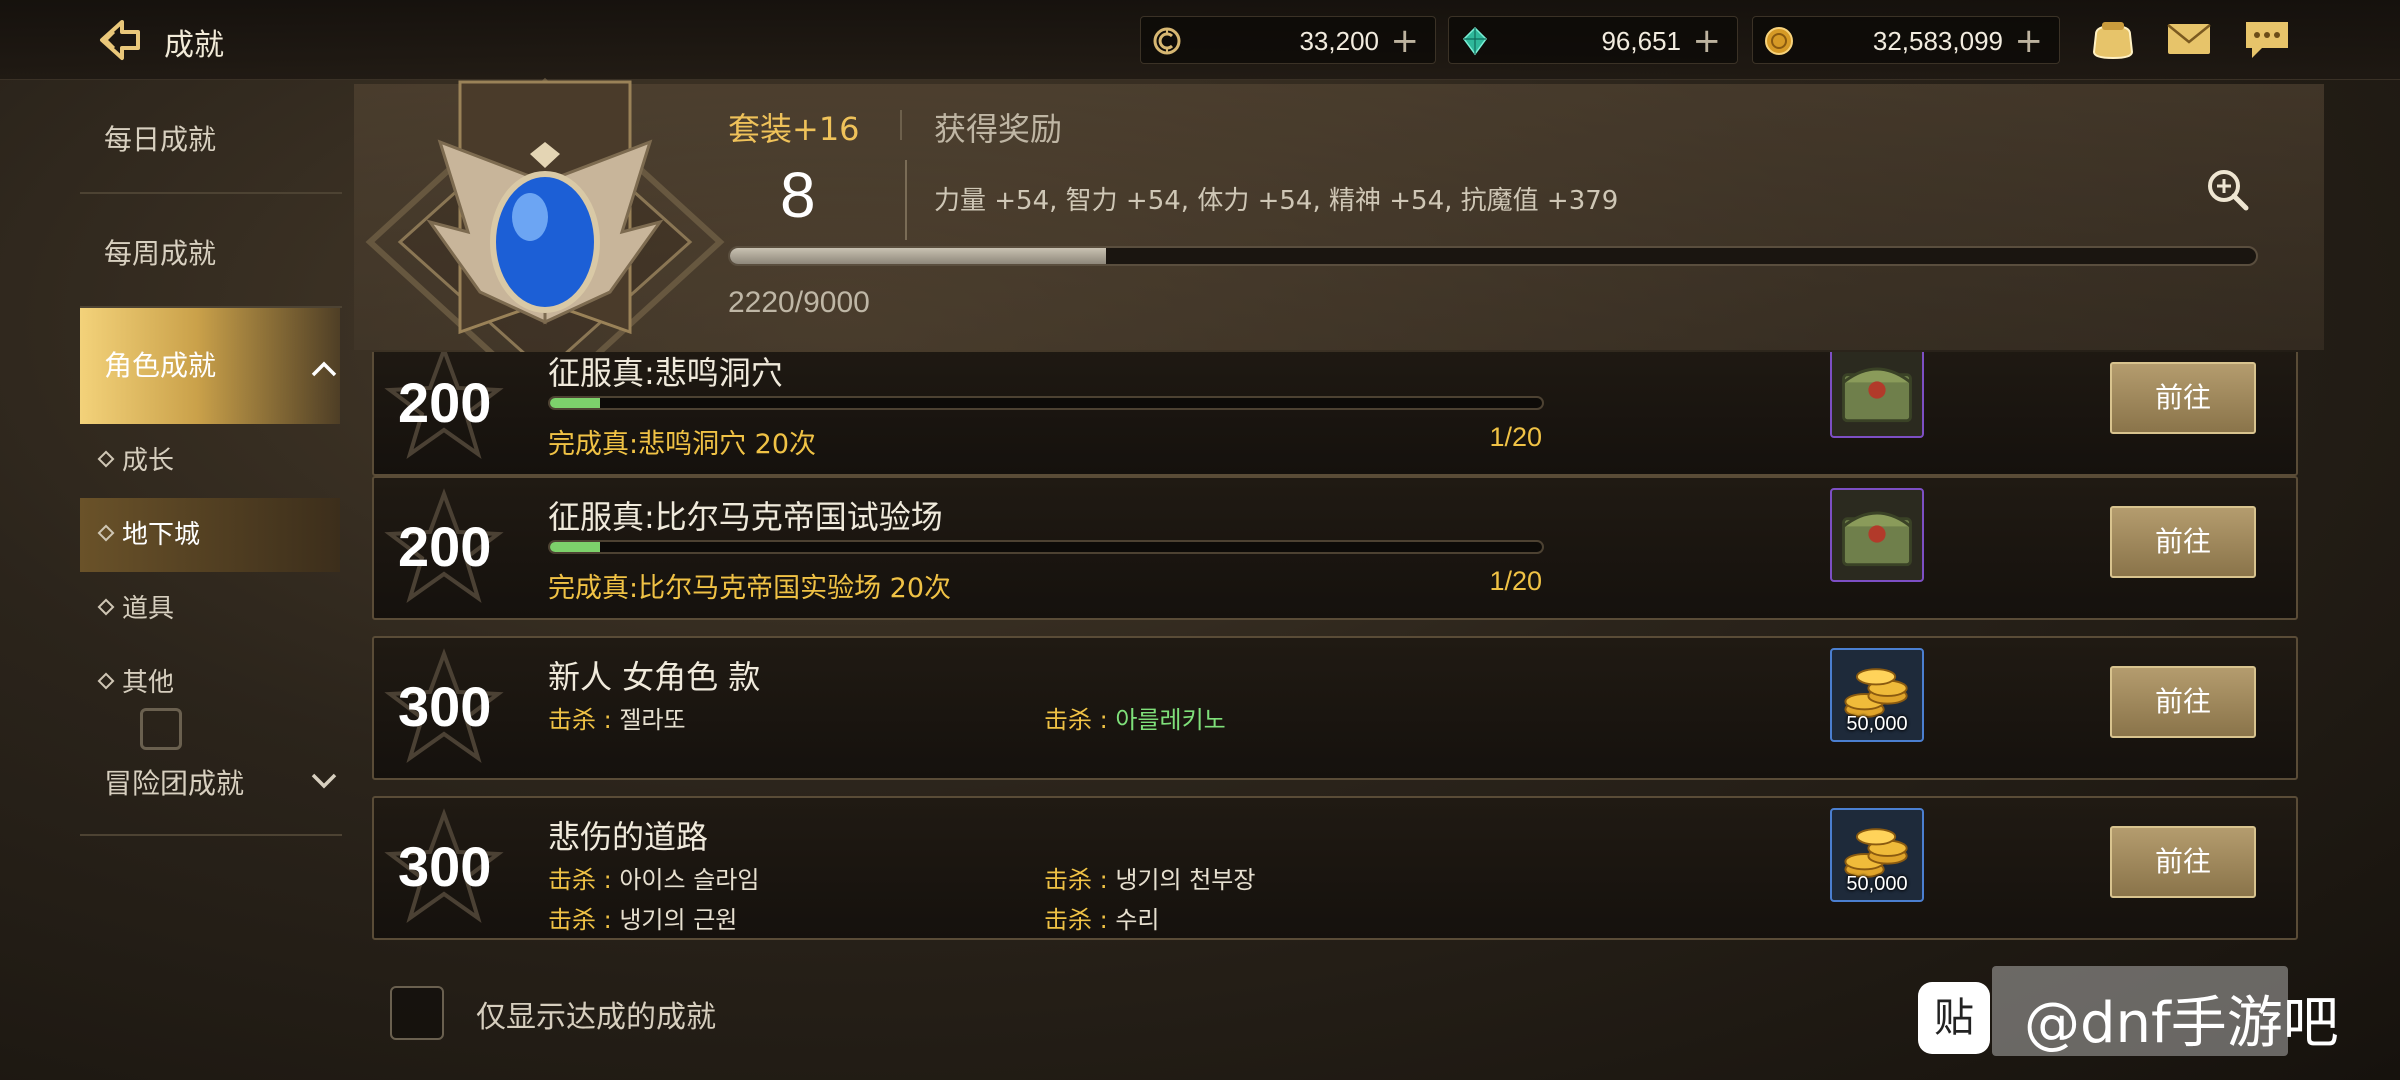 The image size is (2400, 1080). I want to click on chevron-up-icon, so click(324, 369).